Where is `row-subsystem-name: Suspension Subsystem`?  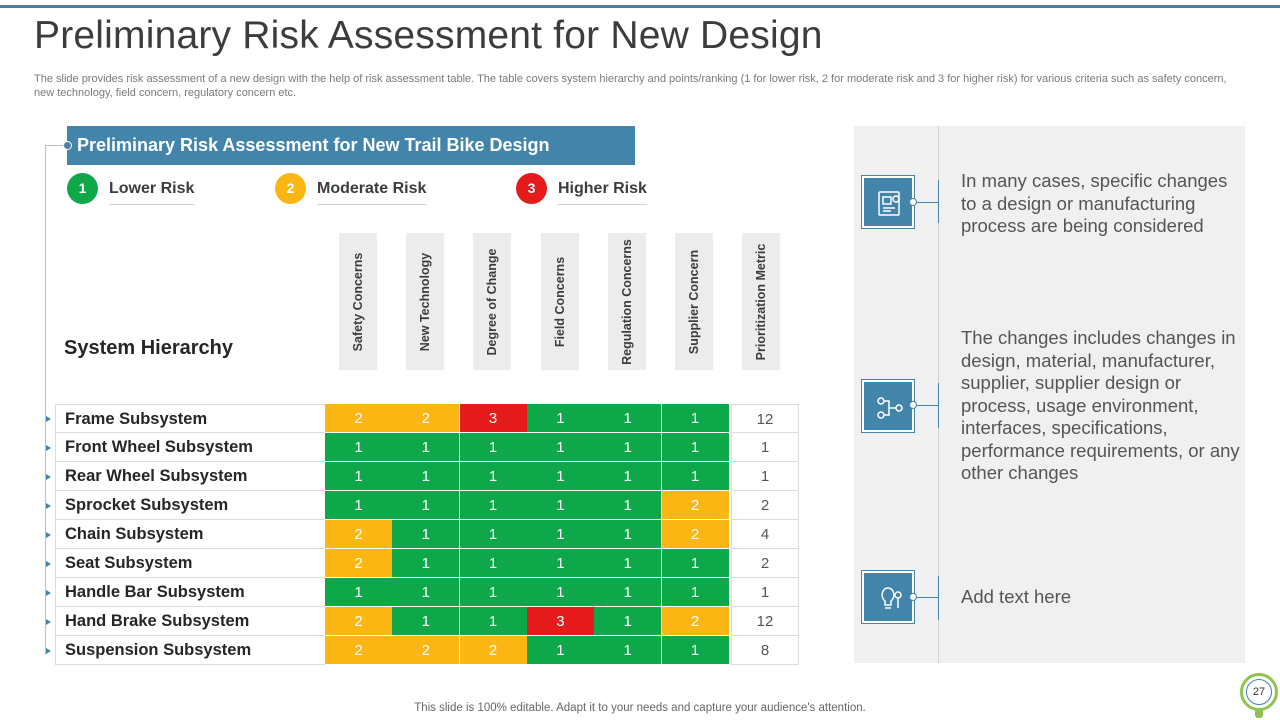 row-subsystem-name: Suspension Subsystem is located at coordinates (190, 650).